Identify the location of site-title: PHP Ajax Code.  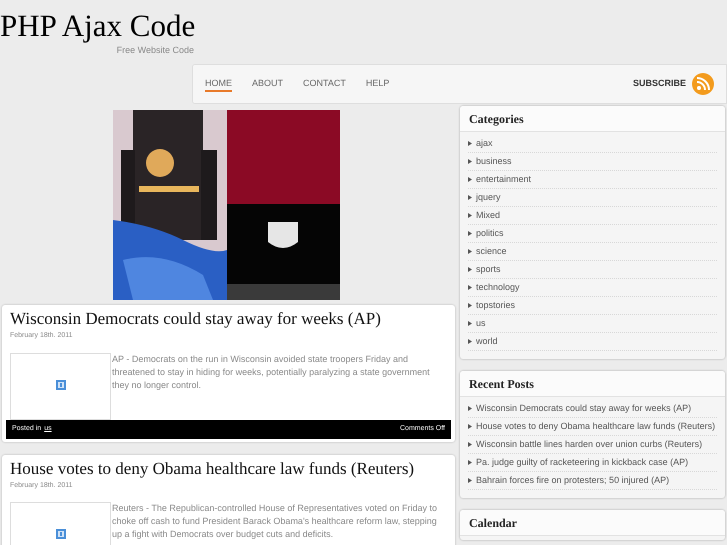
(98, 26).